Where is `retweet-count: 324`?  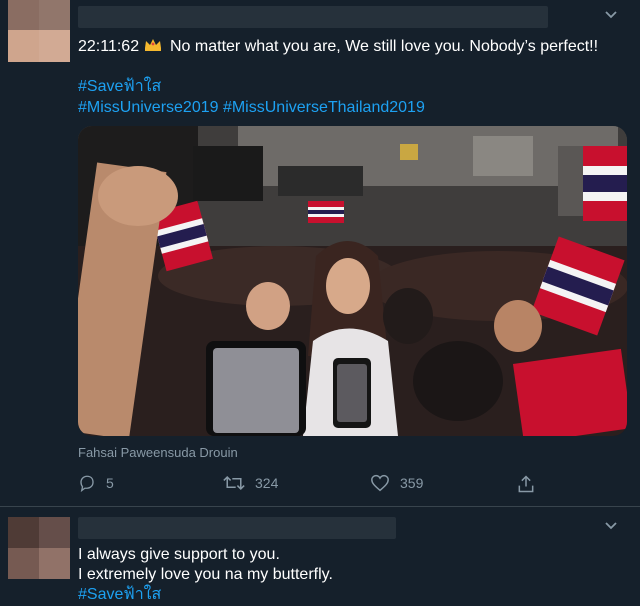
retweet-count: 324 is located at coordinates (267, 483).